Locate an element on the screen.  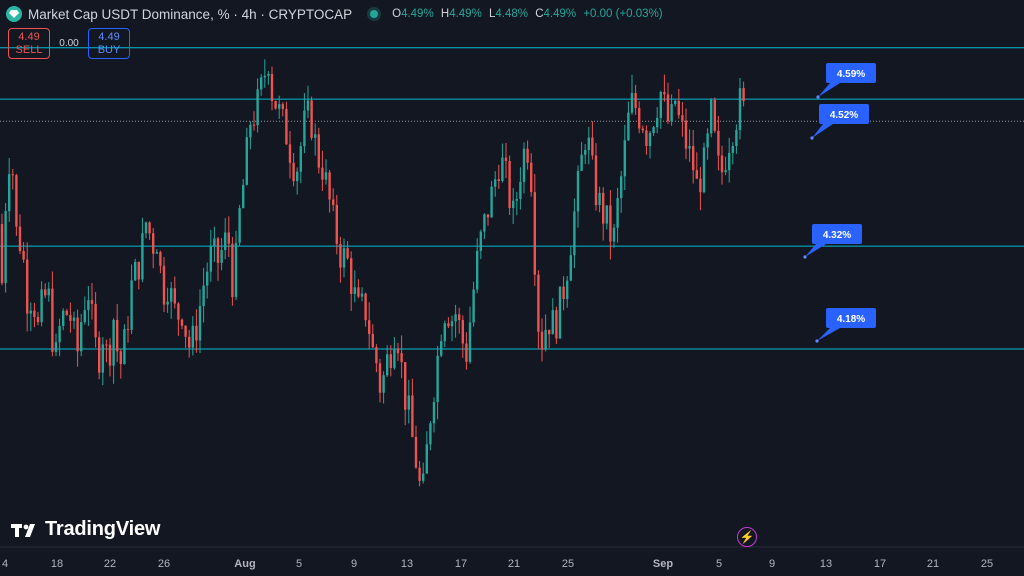
level-label-text: 4.18% is located at coordinates (851, 319).